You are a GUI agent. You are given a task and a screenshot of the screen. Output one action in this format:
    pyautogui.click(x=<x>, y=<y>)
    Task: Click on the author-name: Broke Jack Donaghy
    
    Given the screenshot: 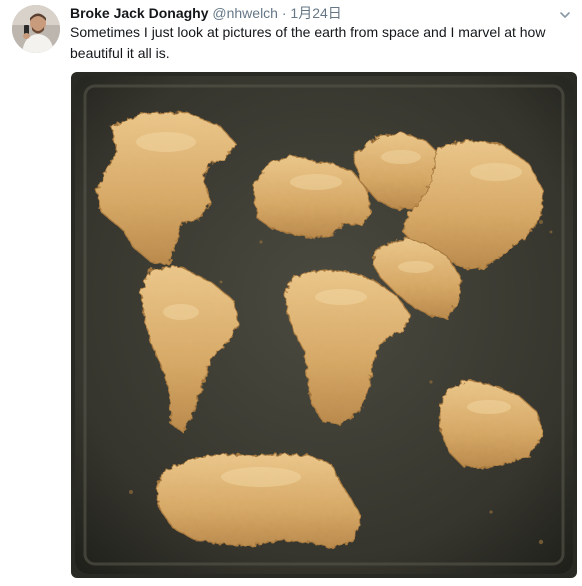 What is the action you would take?
    pyautogui.click(x=139, y=13)
    